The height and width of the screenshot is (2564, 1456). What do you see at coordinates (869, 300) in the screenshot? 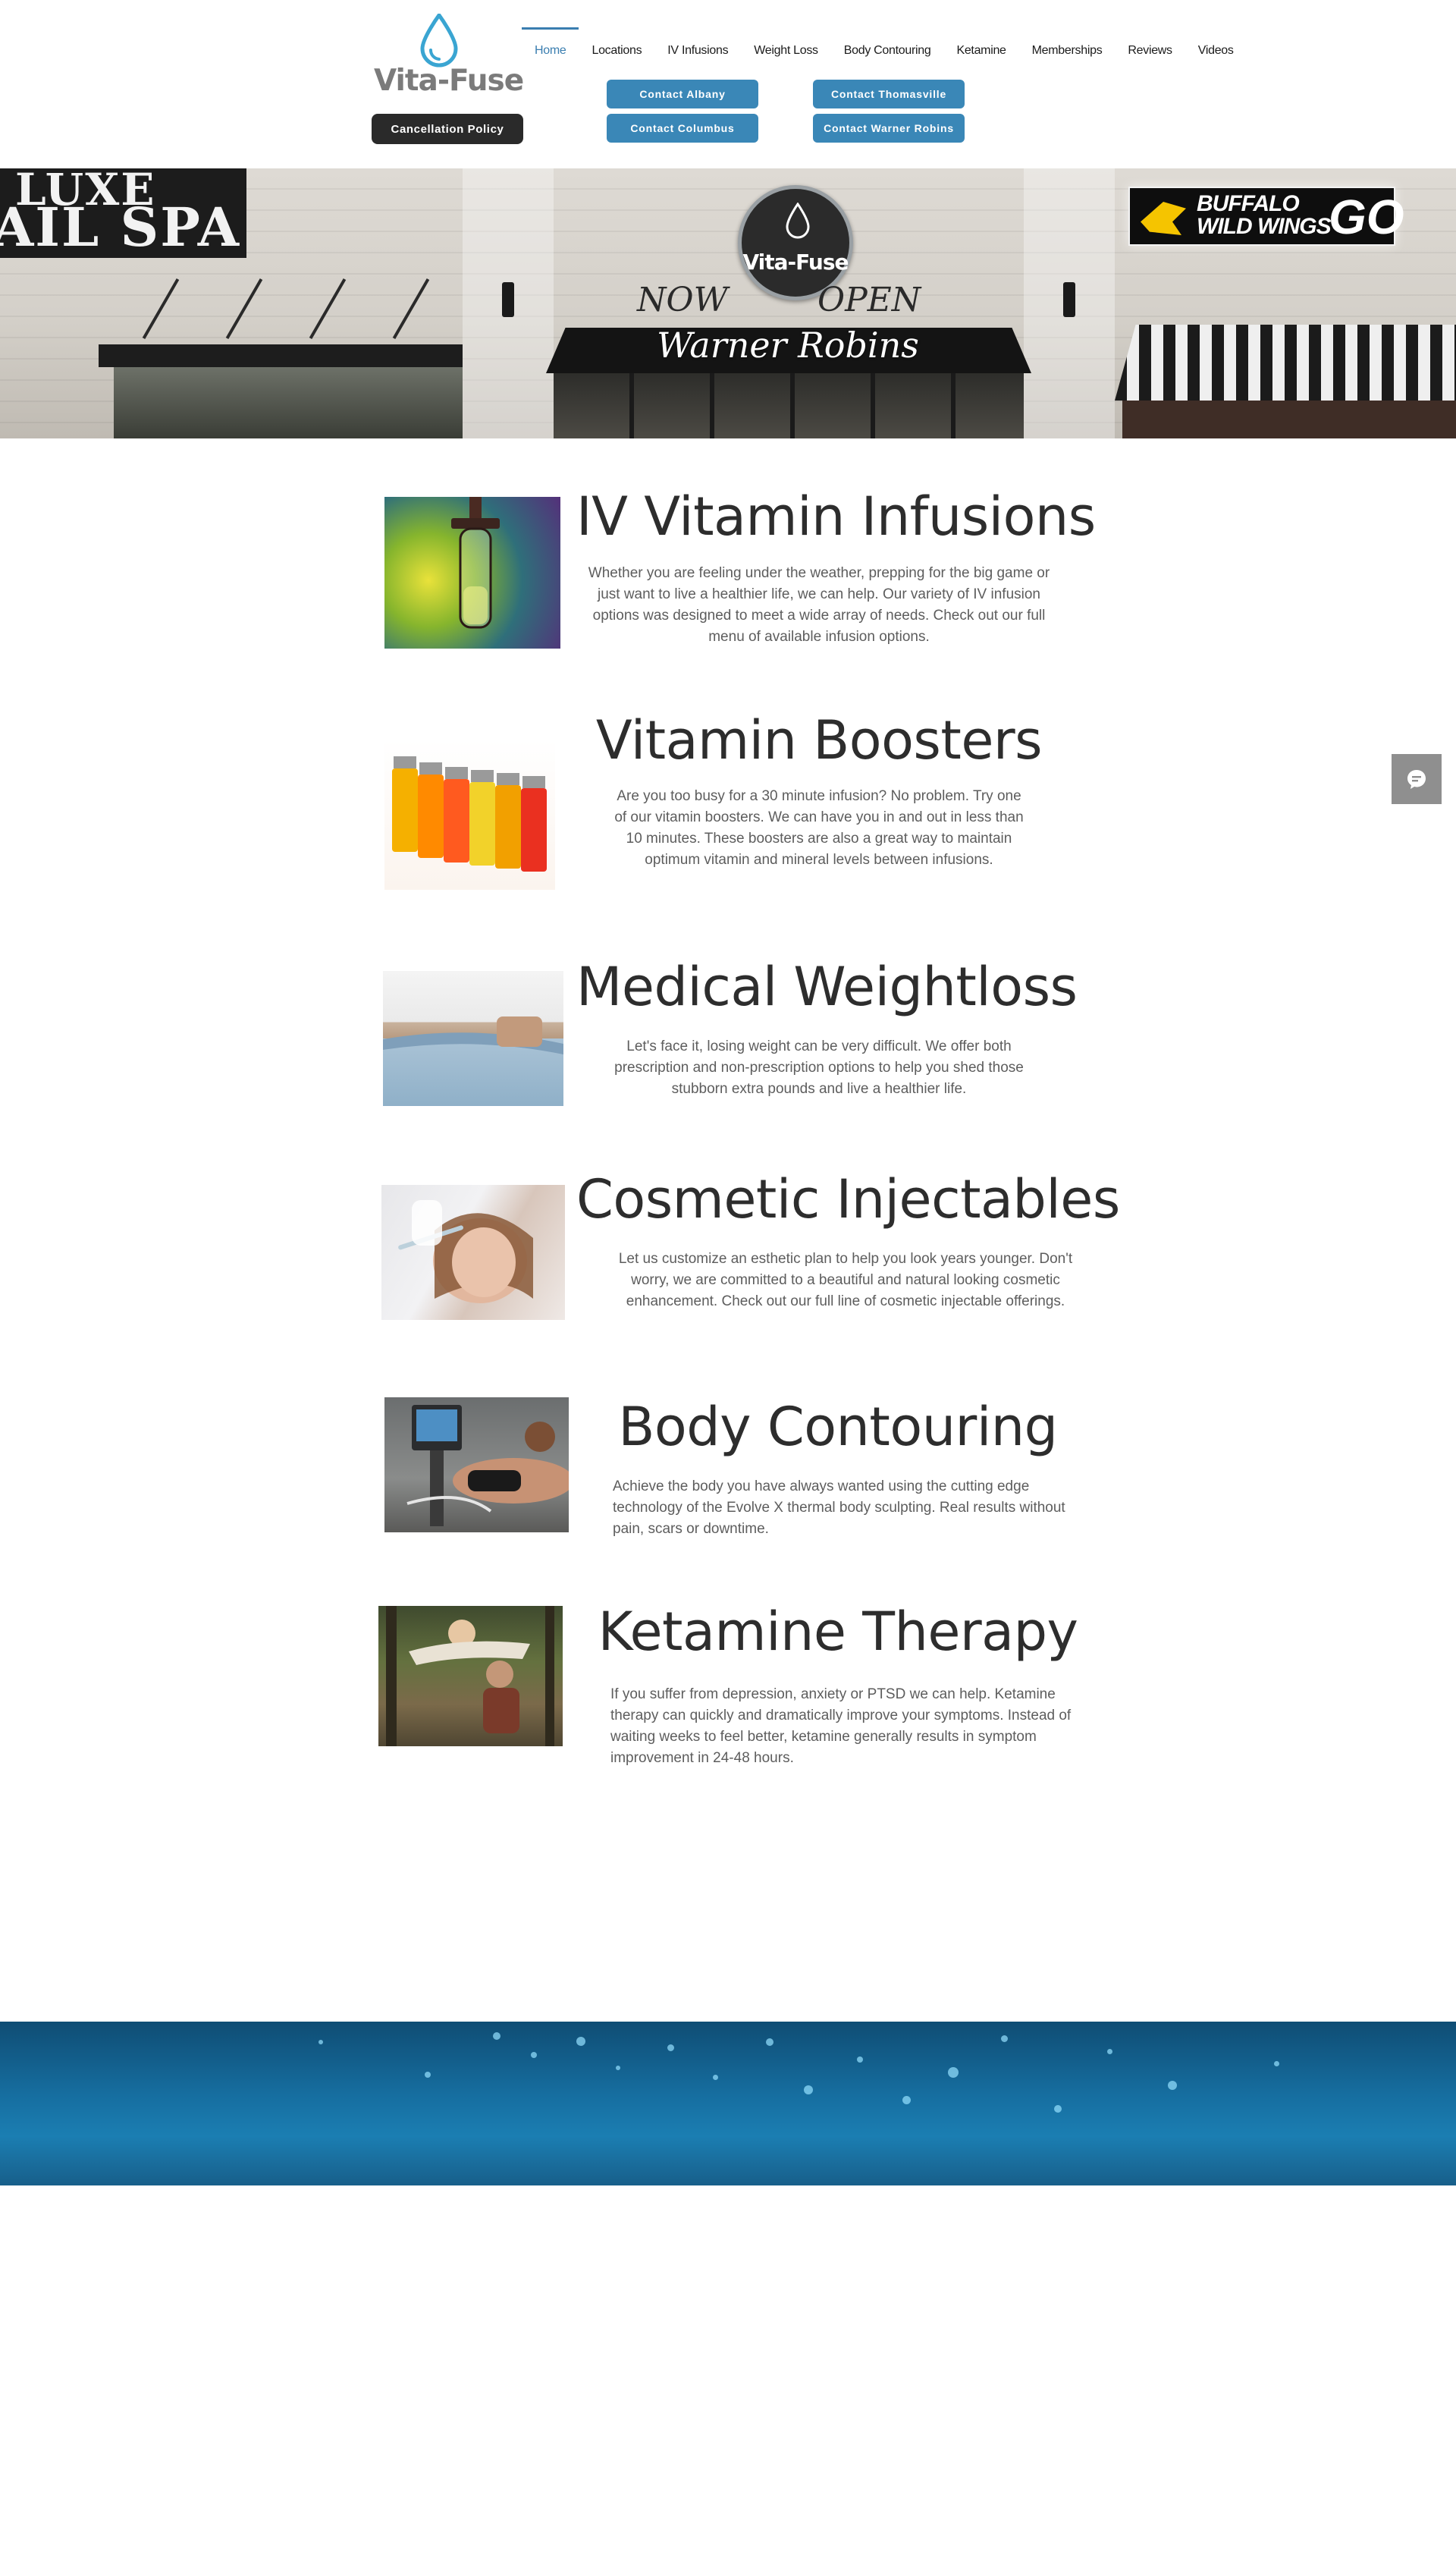
I see `open-text: OPEN` at bounding box center [869, 300].